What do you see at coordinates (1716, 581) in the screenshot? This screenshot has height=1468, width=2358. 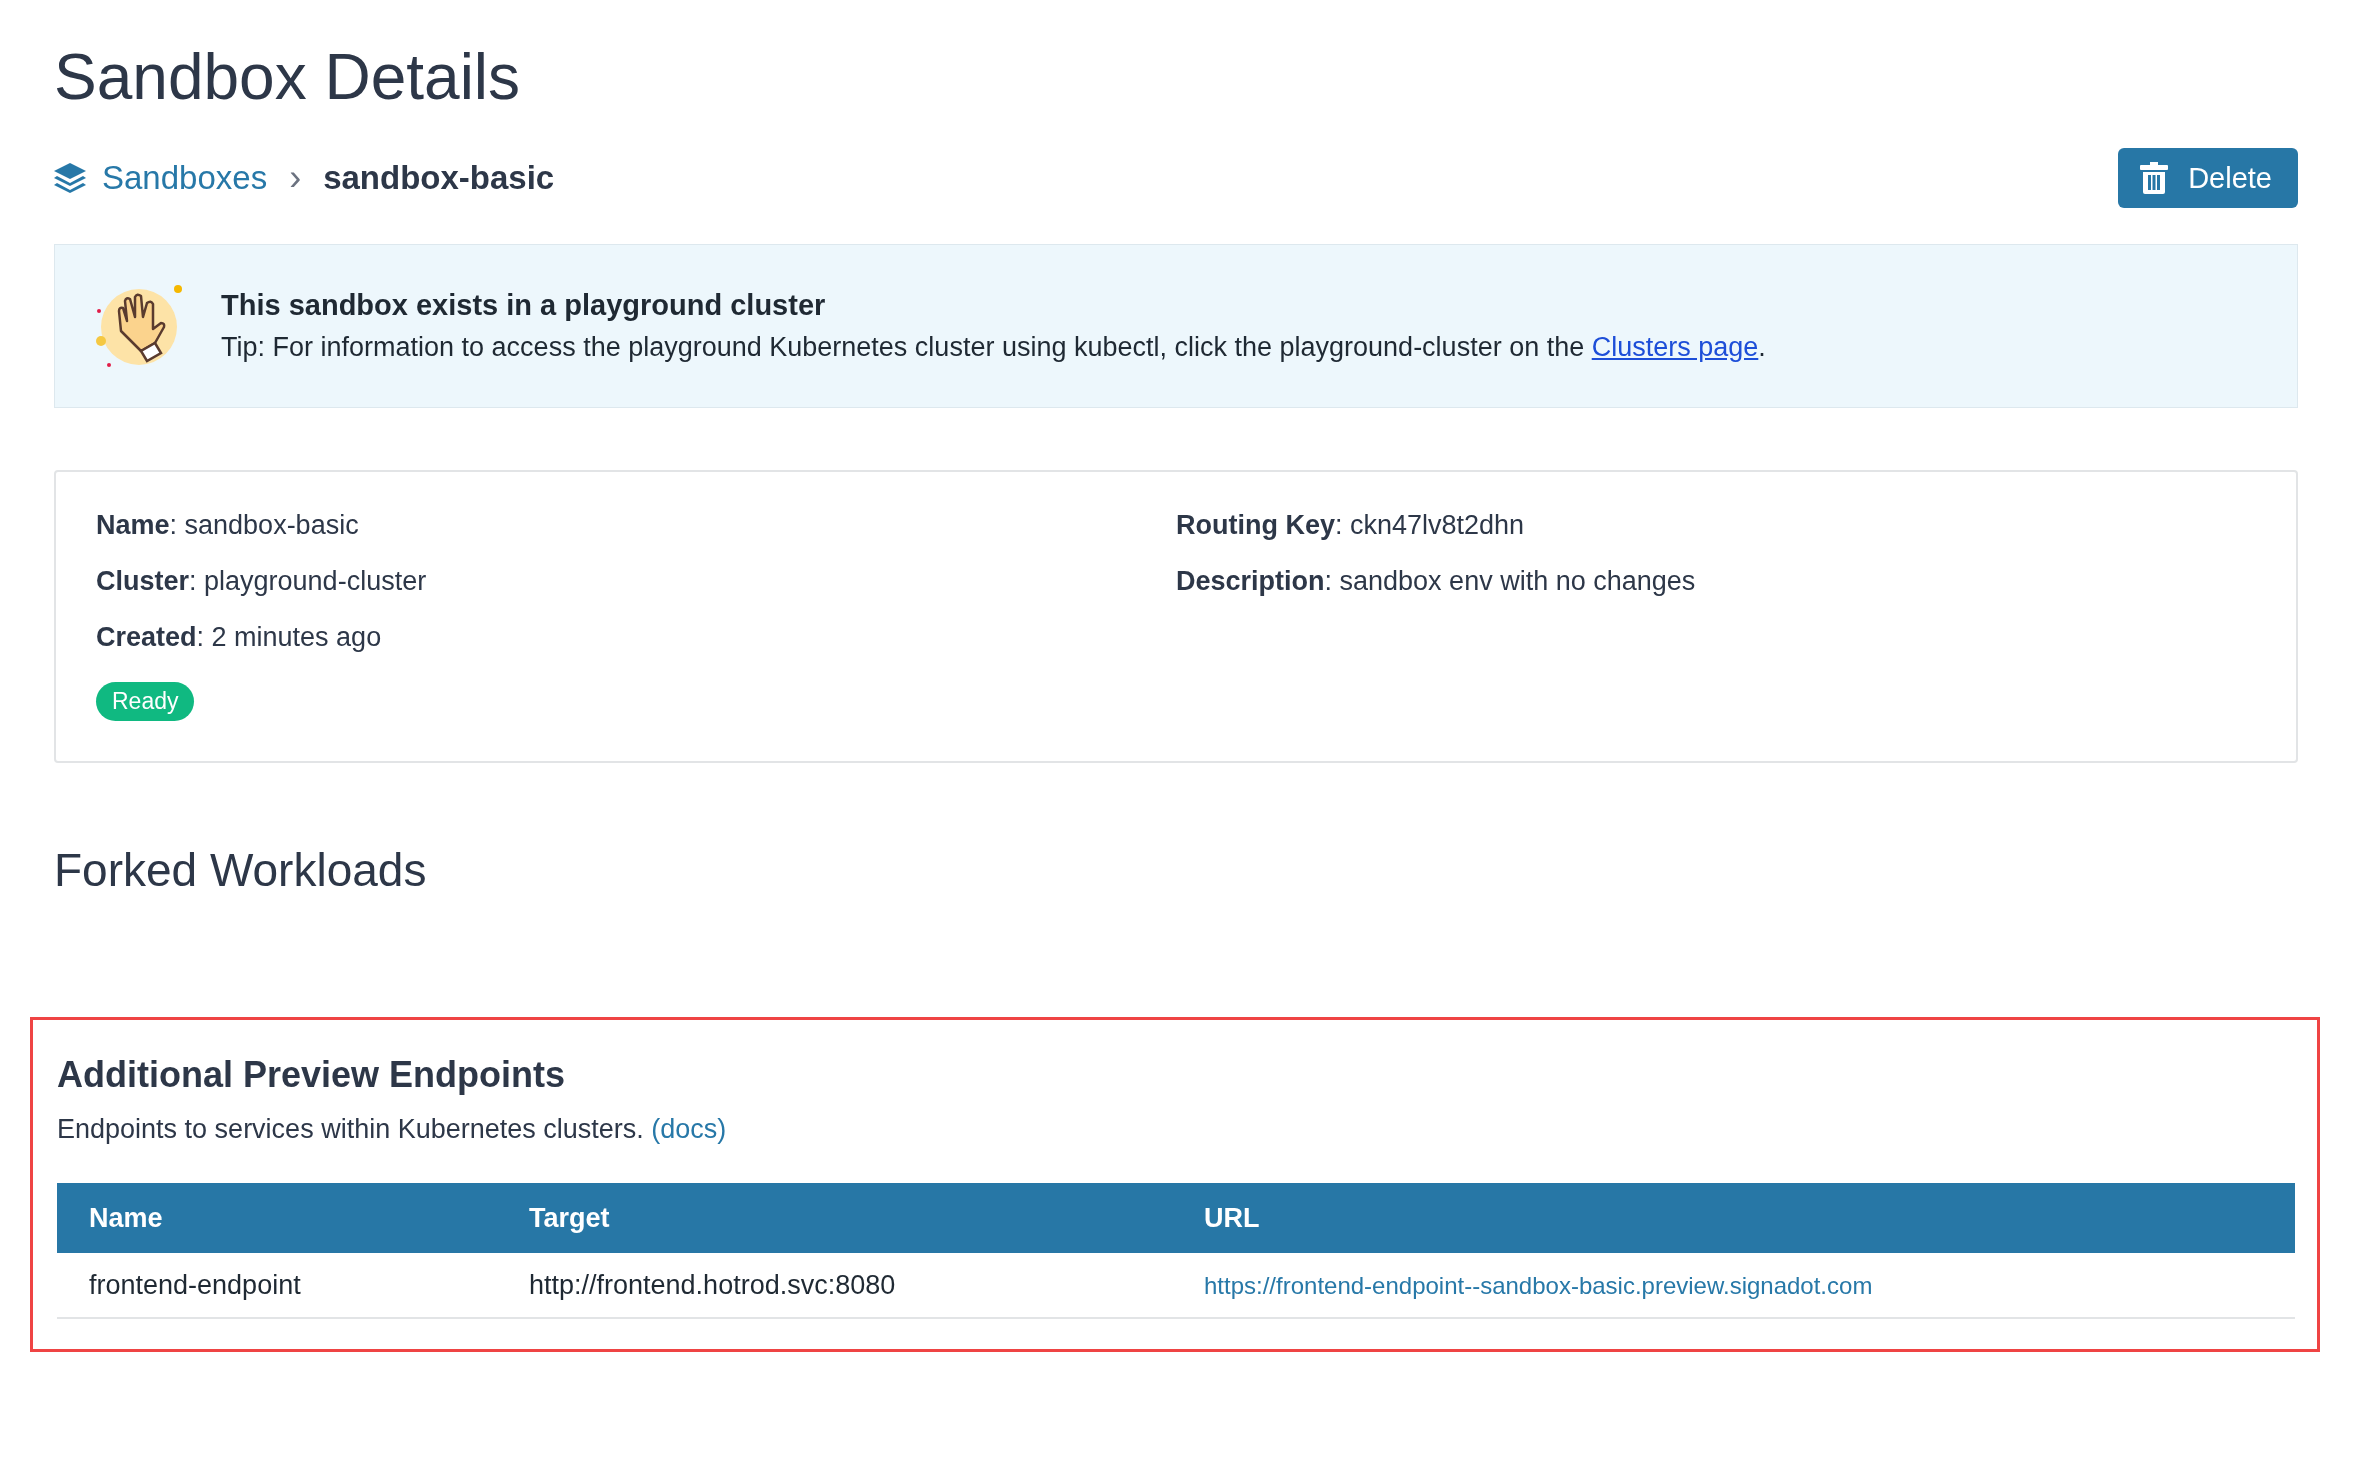 I see `detail-field: Description: sandbox env with no changes` at bounding box center [1716, 581].